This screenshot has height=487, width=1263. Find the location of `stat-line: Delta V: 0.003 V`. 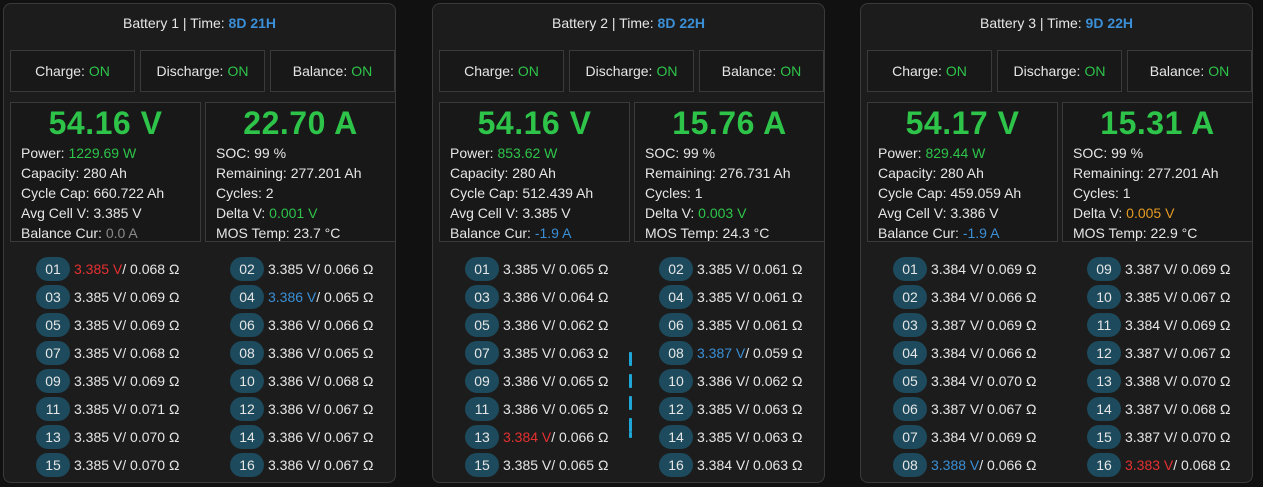

stat-line: Delta V: 0.003 V is located at coordinates (718, 213).